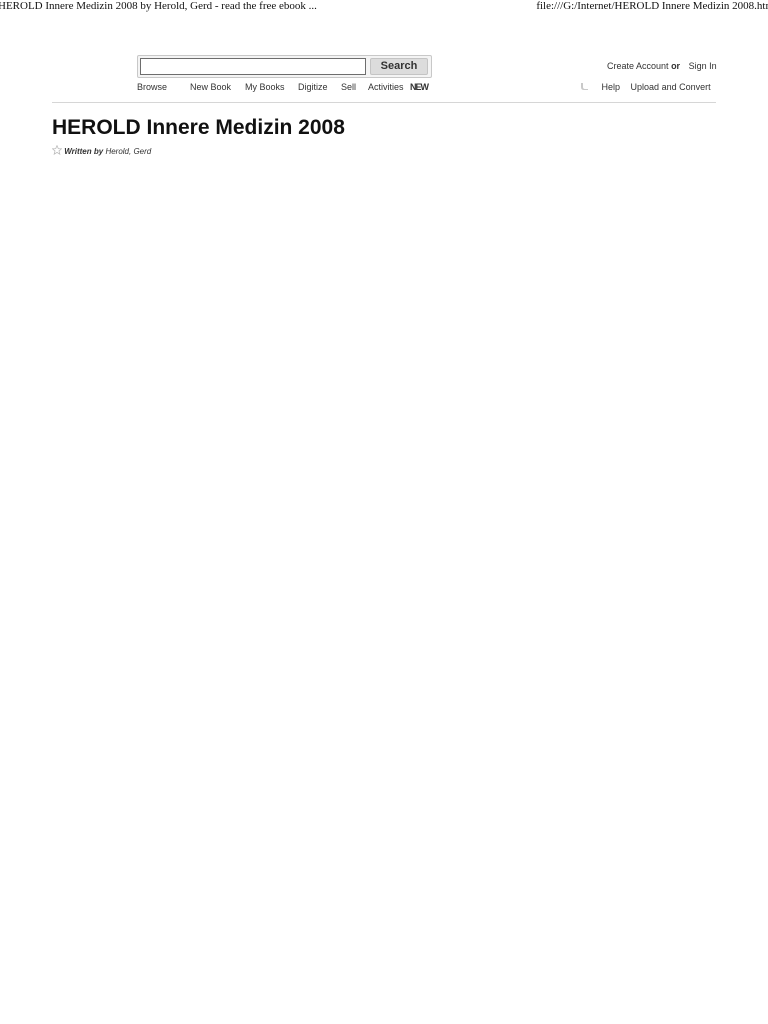  Describe the element at coordinates (671, 87) in the screenshot. I see `upload-convert-link: Upload and Convert` at that location.